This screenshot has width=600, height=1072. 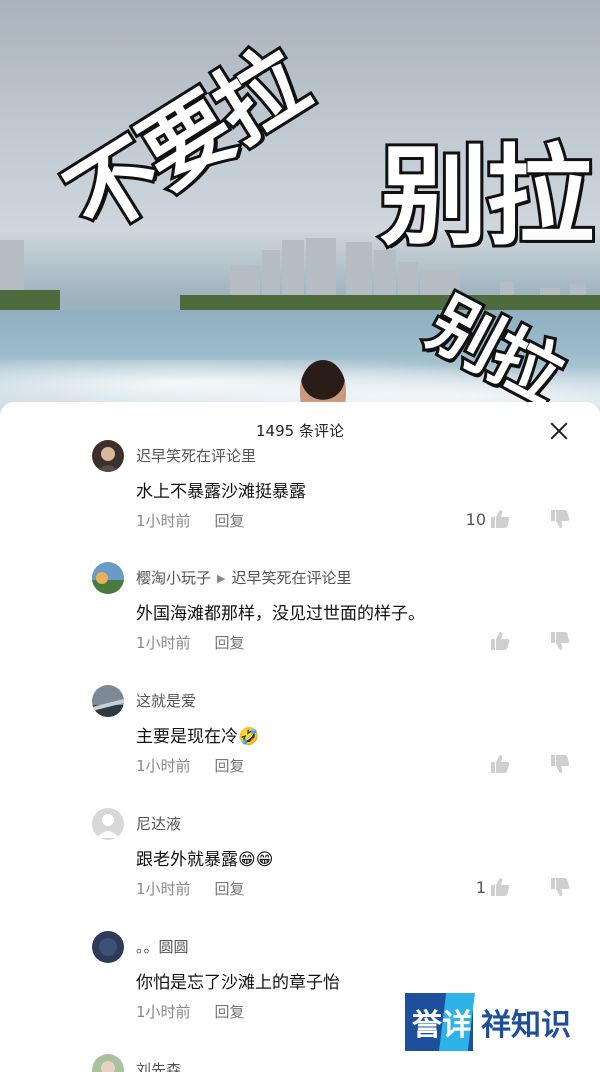 What do you see at coordinates (488, 519) in the screenshot?
I see `like-button: 10` at bounding box center [488, 519].